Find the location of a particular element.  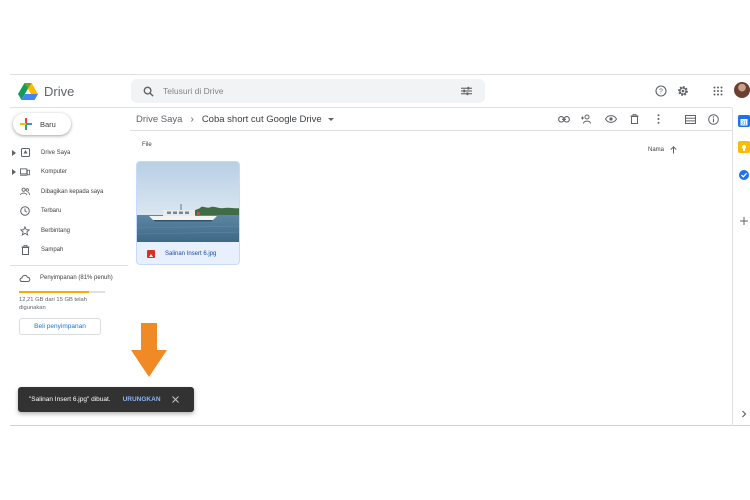

tune-icon is located at coordinates (466, 91).